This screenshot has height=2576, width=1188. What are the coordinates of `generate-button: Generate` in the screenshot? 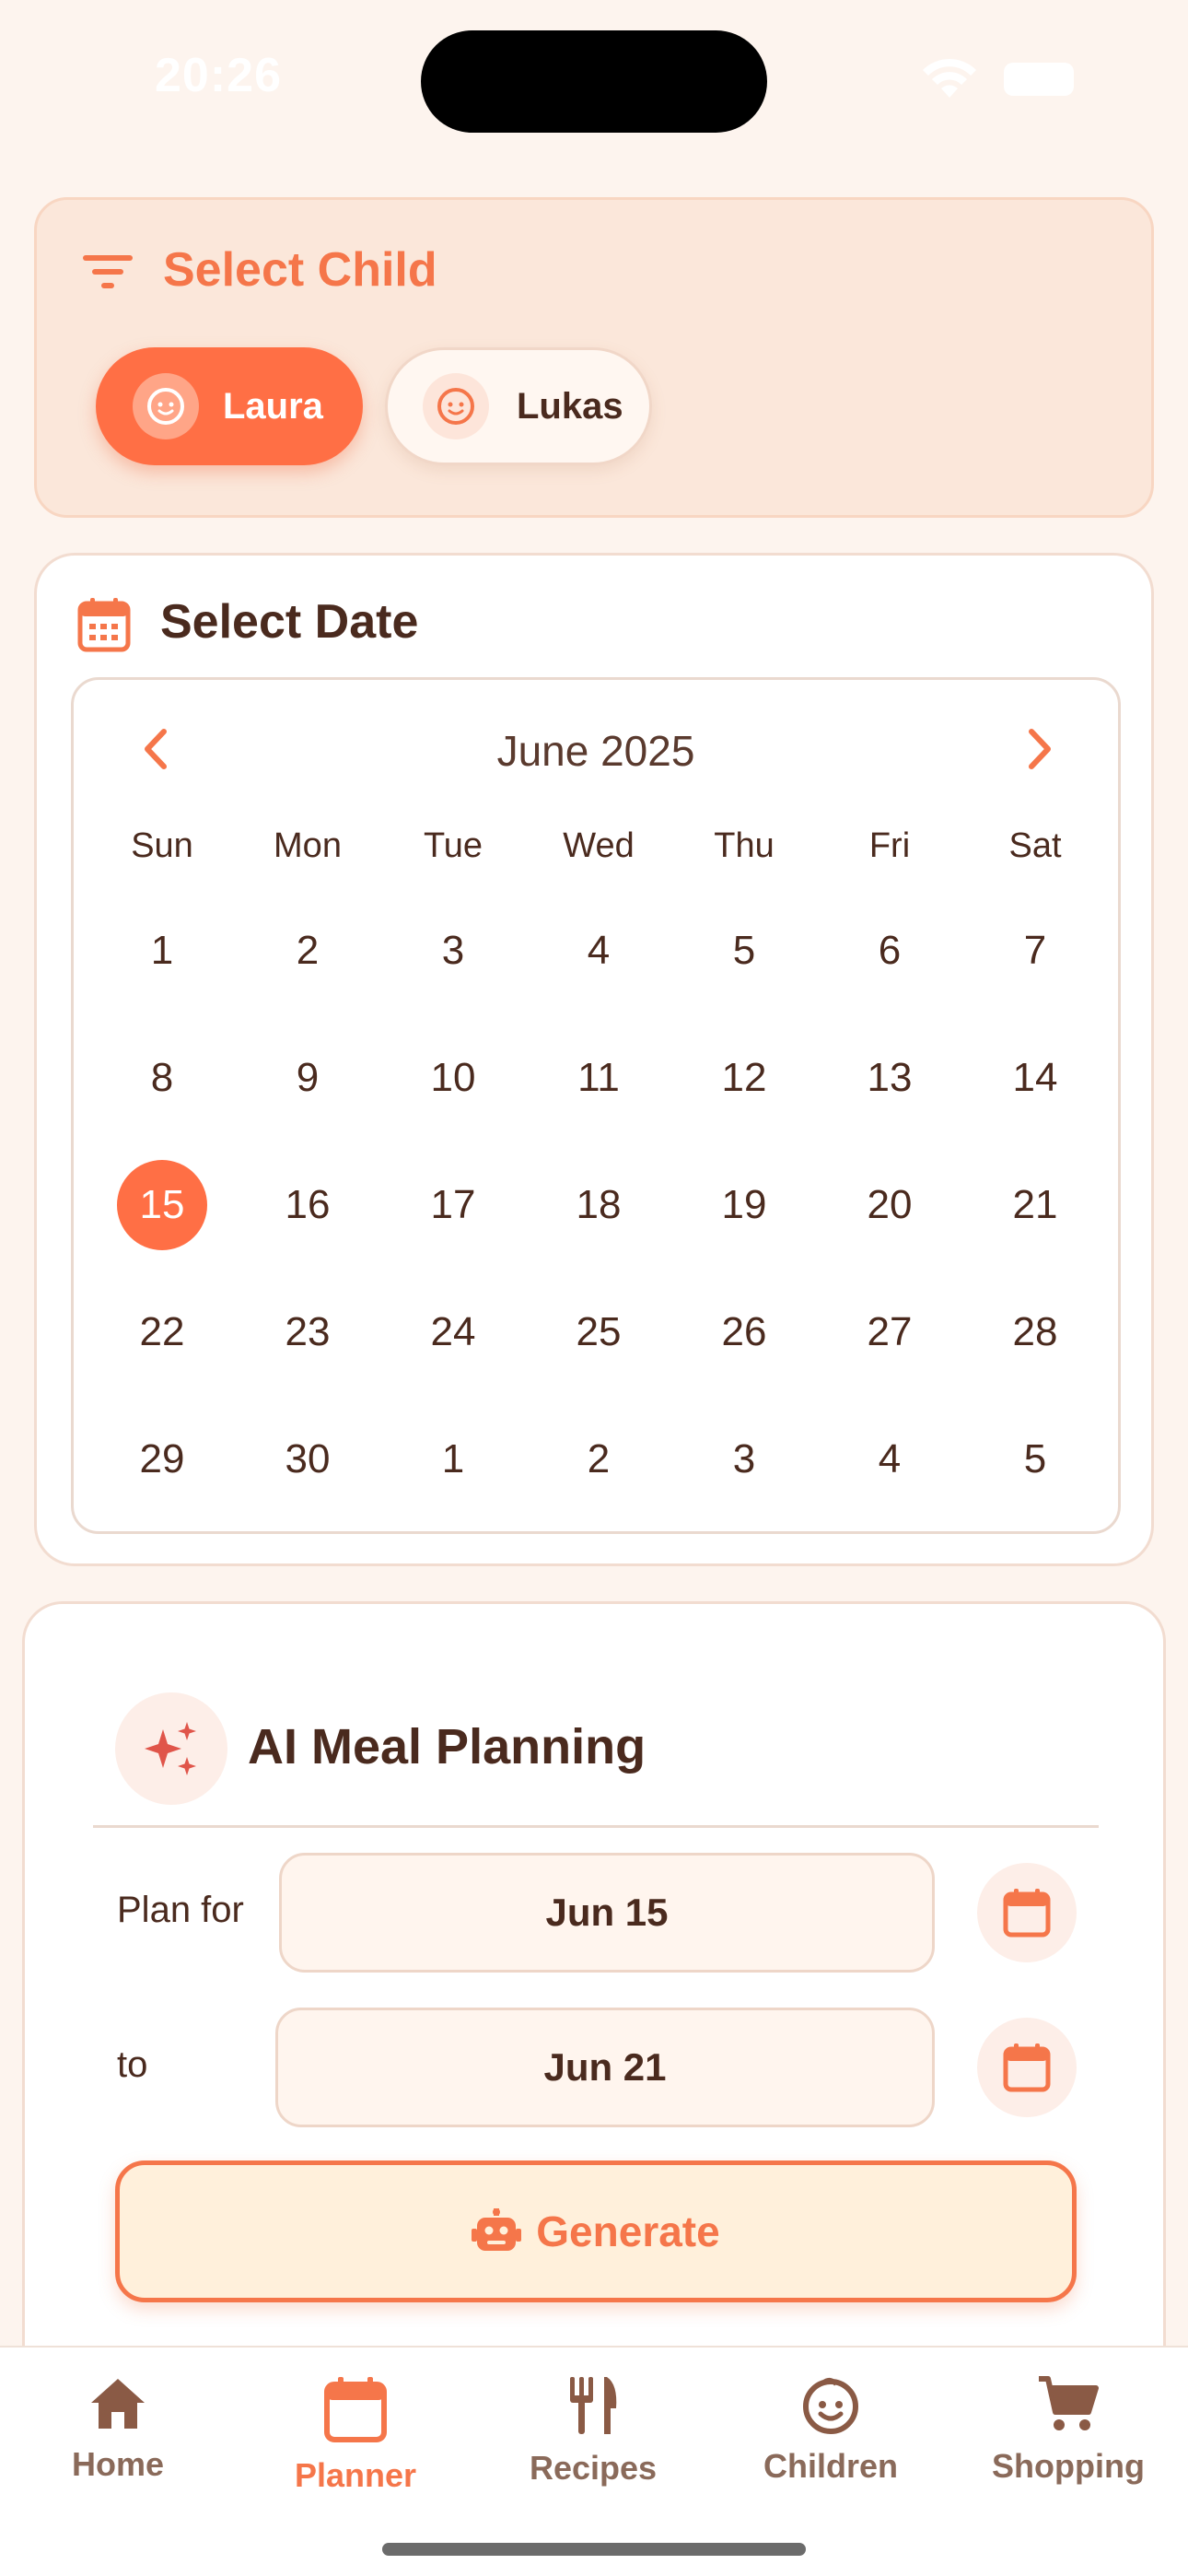 It's located at (596, 2231).